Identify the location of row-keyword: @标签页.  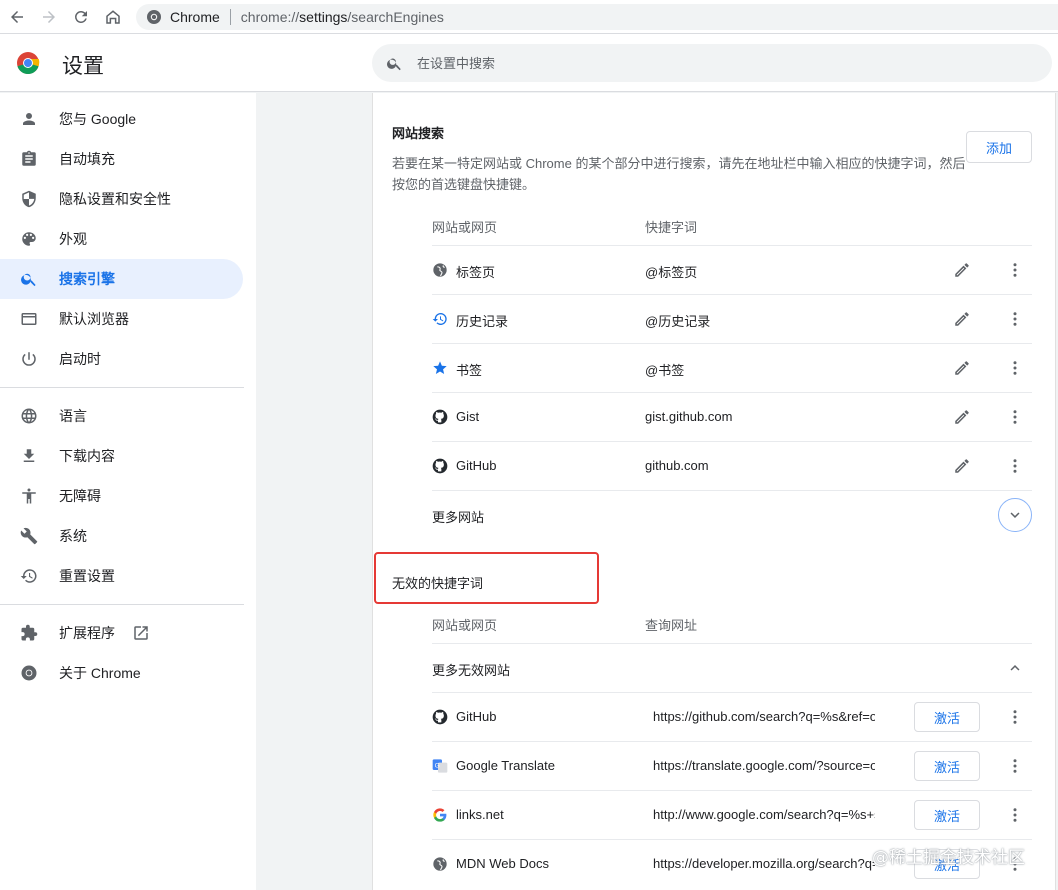
(671, 272).